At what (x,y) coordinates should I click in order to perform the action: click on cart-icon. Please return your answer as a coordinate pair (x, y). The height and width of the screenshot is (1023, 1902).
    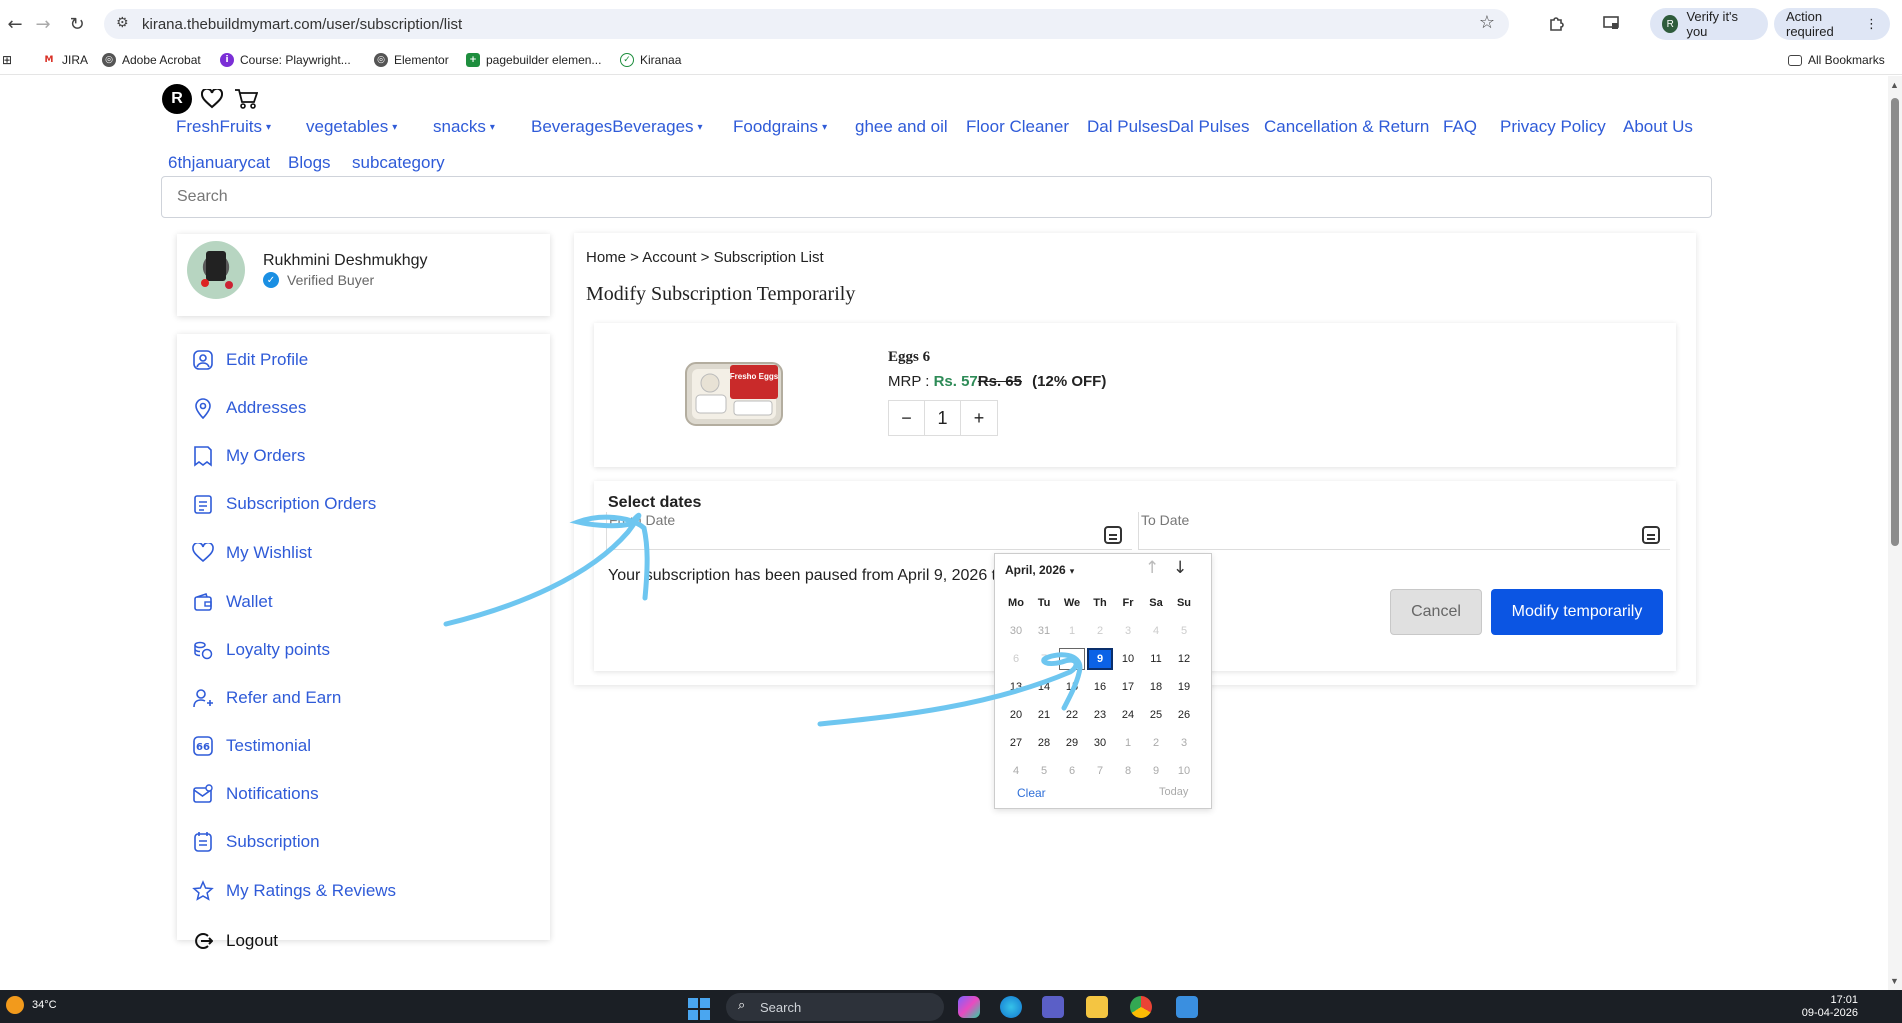
    Looking at the image, I should click on (246, 99).